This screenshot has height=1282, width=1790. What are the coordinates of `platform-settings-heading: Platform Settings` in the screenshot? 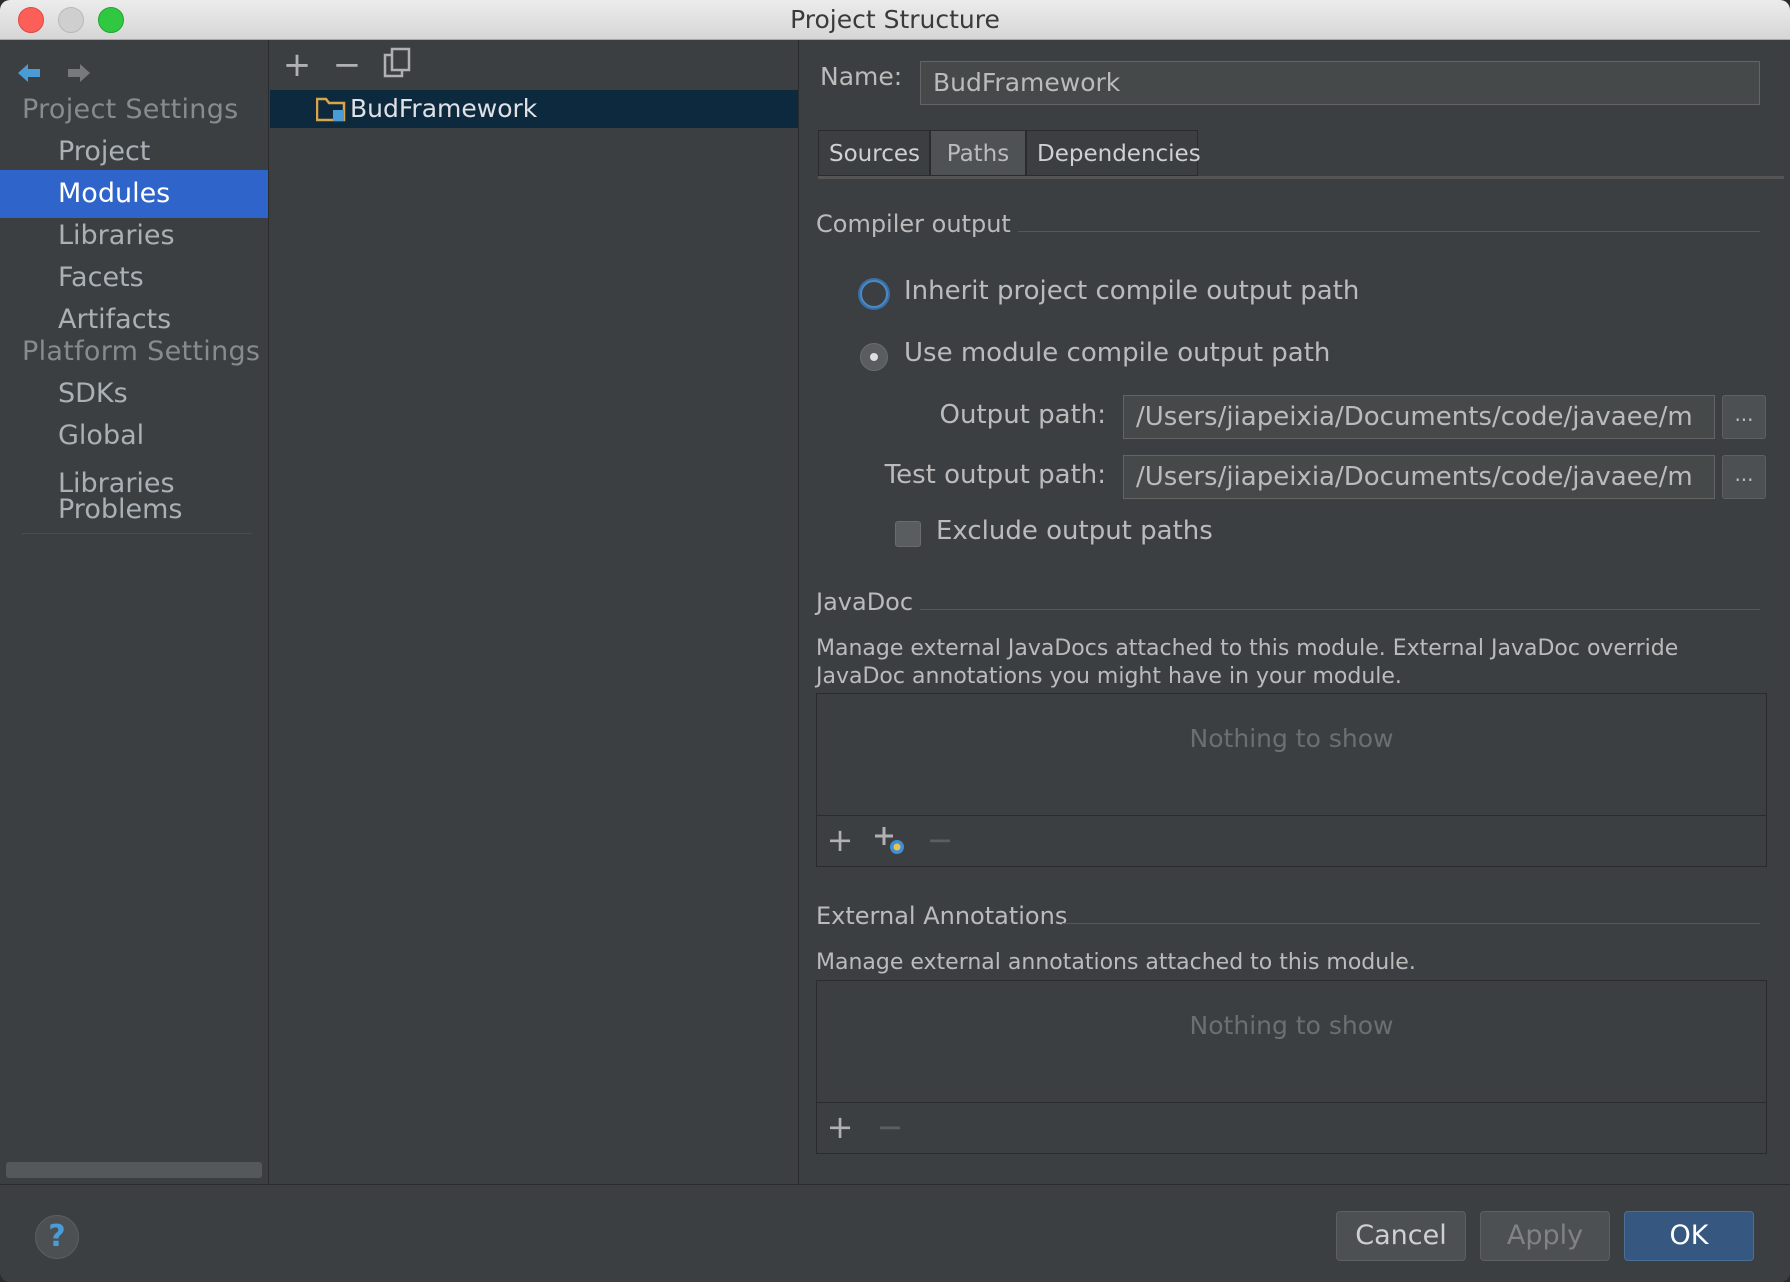 It's located at (141, 351).